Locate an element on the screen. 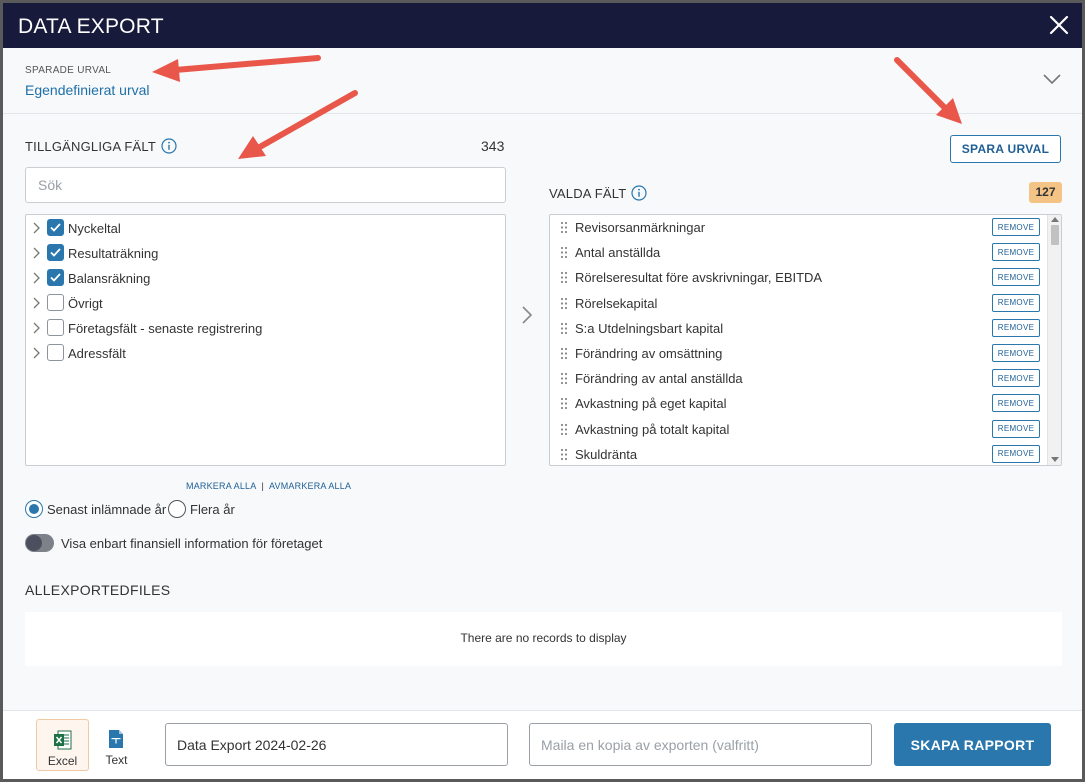 This screenshot has width=1085, height=782. selected-field-row: S:a Utdelningsbart kapital REMOVE is located at coordinates (798, 328).